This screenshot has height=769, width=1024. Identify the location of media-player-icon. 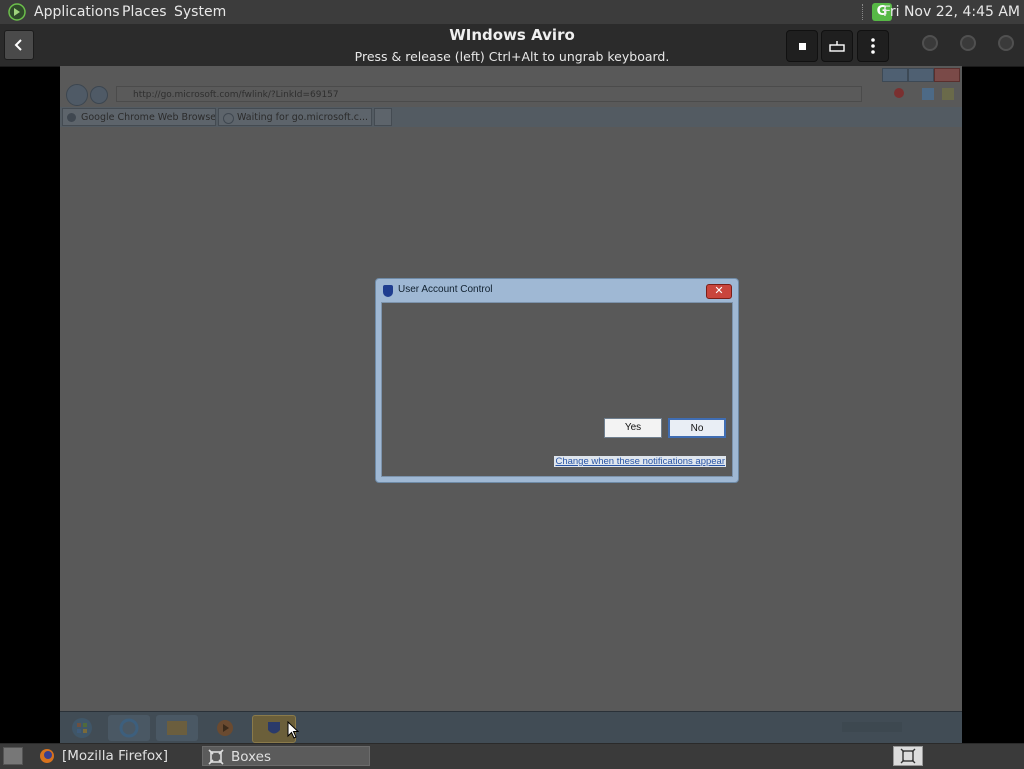
(225, 728).